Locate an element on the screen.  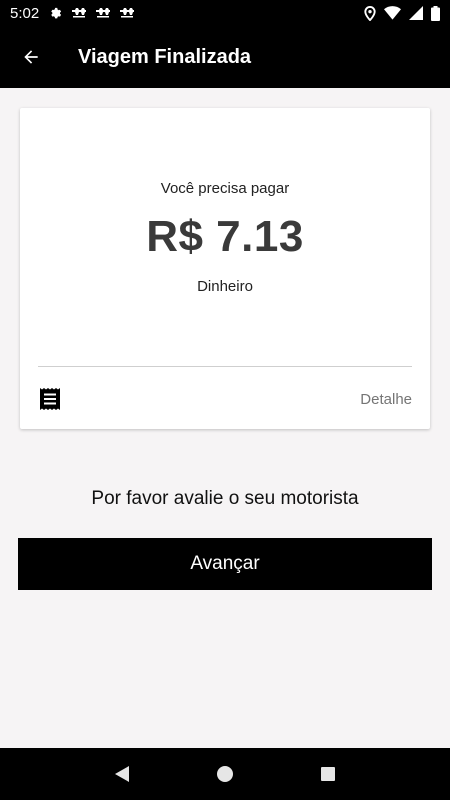
payment-method: Dinheiro is located at coordinates (225, 286).